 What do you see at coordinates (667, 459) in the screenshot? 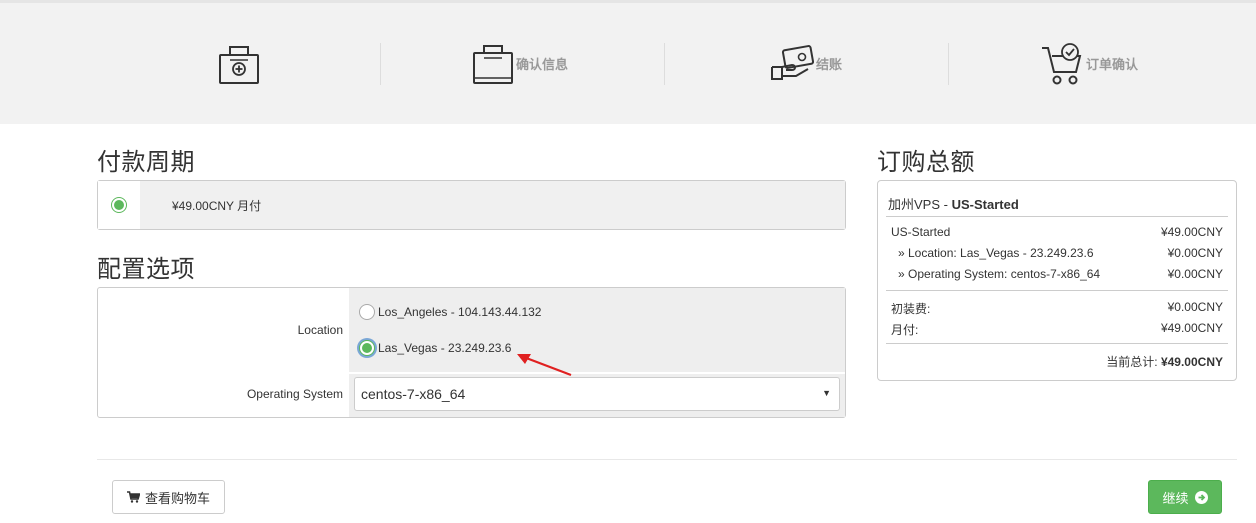
I see `footer-divider` at bounding box center [667, 459].